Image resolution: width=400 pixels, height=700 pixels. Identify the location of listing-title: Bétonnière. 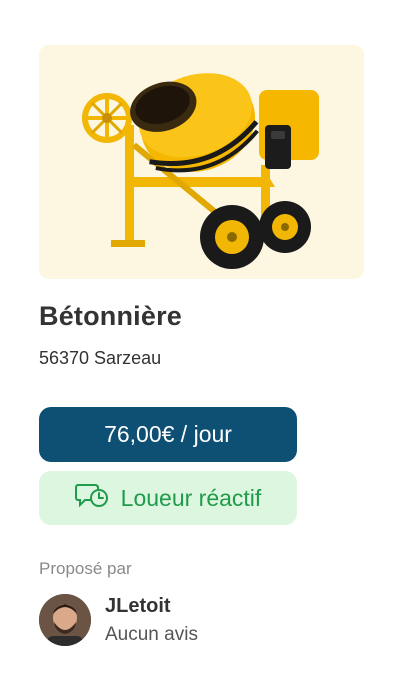
(111, 316).